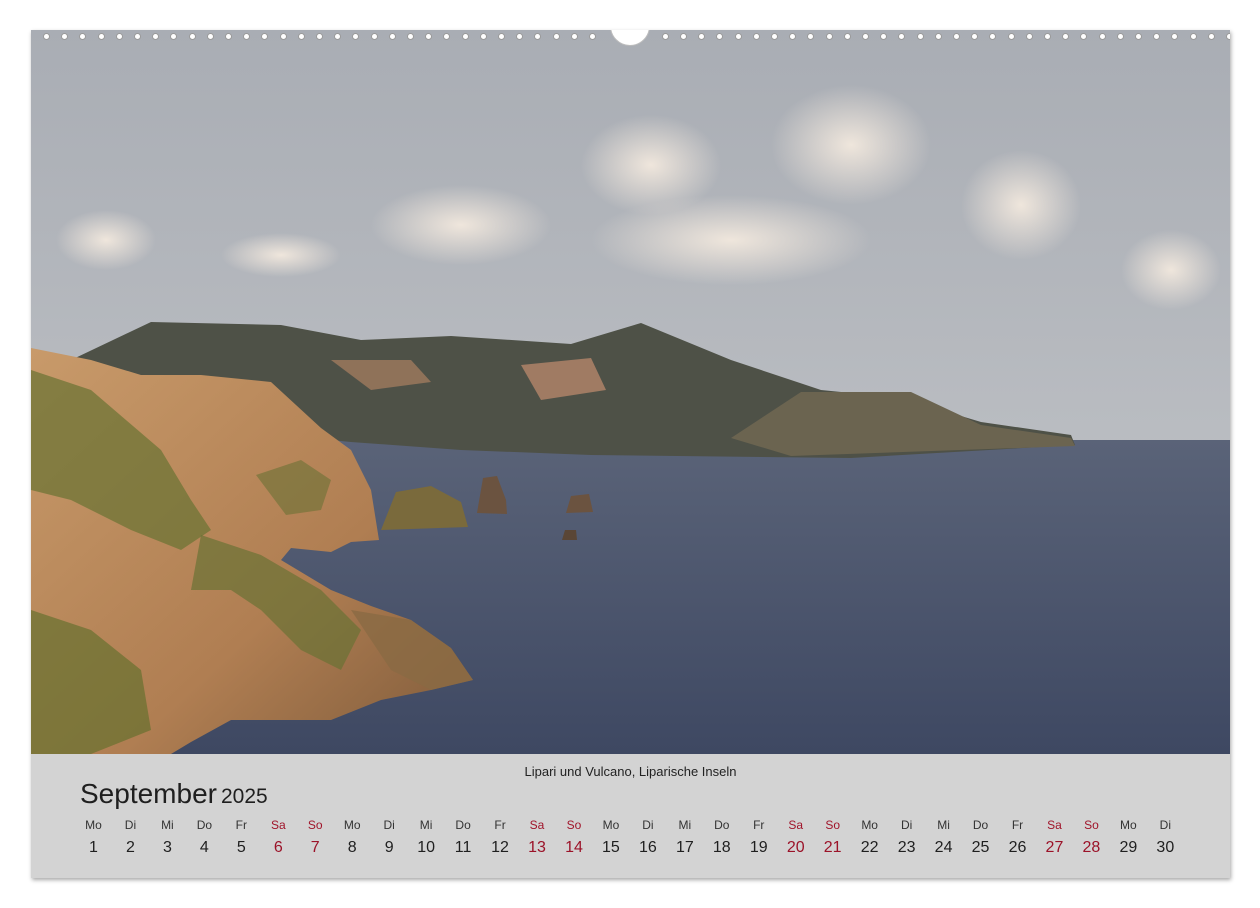  Describe the element at coordinates (1165, 836) in the screenshot. I see `day-cell: Di 30` at that location.